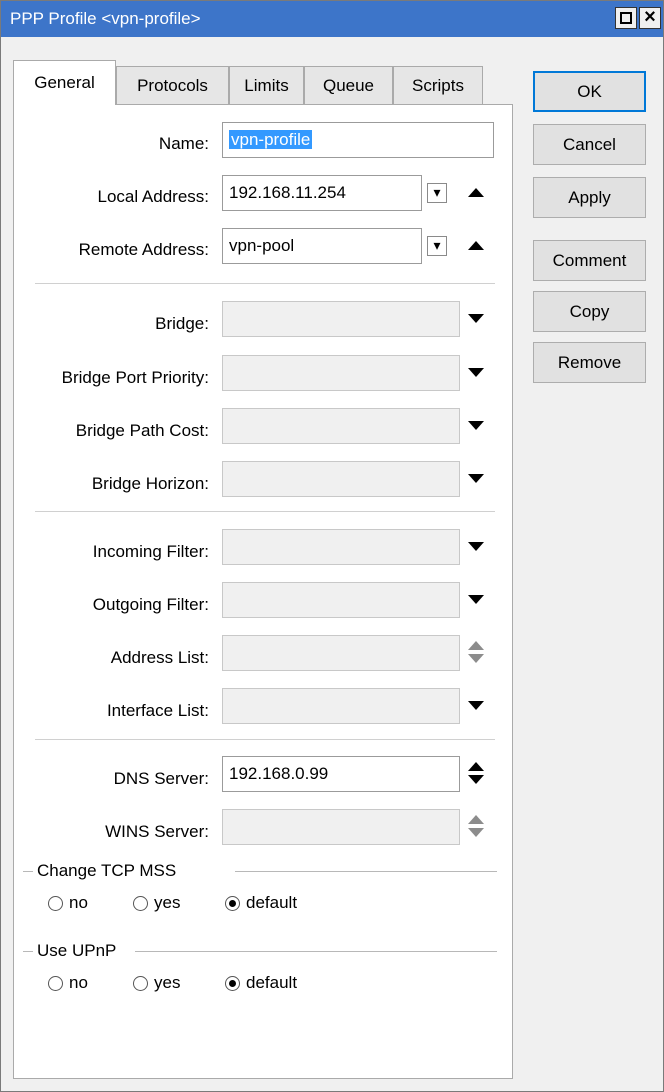 The image size is (664, 1092). I want to click on tab-label: Limits, so click(266, 85).